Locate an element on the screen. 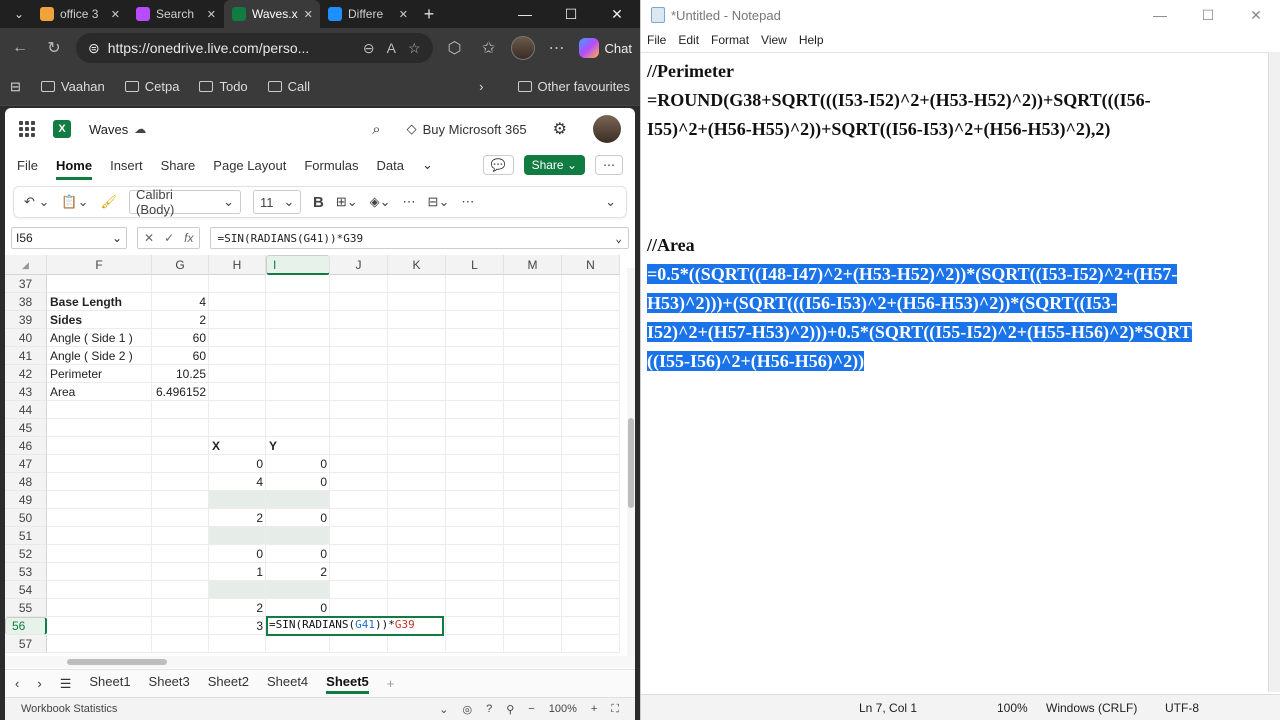  accessibility-icon: ⚲ is located at coordinates (510, 709).